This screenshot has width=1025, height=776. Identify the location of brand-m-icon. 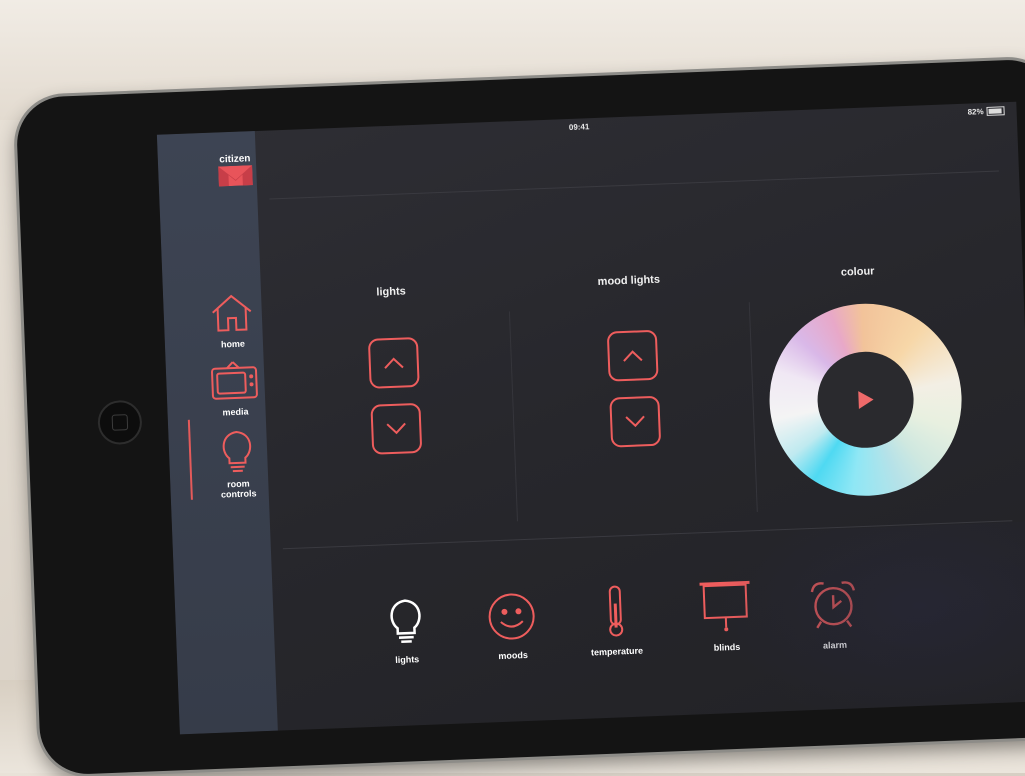
(235, 176).